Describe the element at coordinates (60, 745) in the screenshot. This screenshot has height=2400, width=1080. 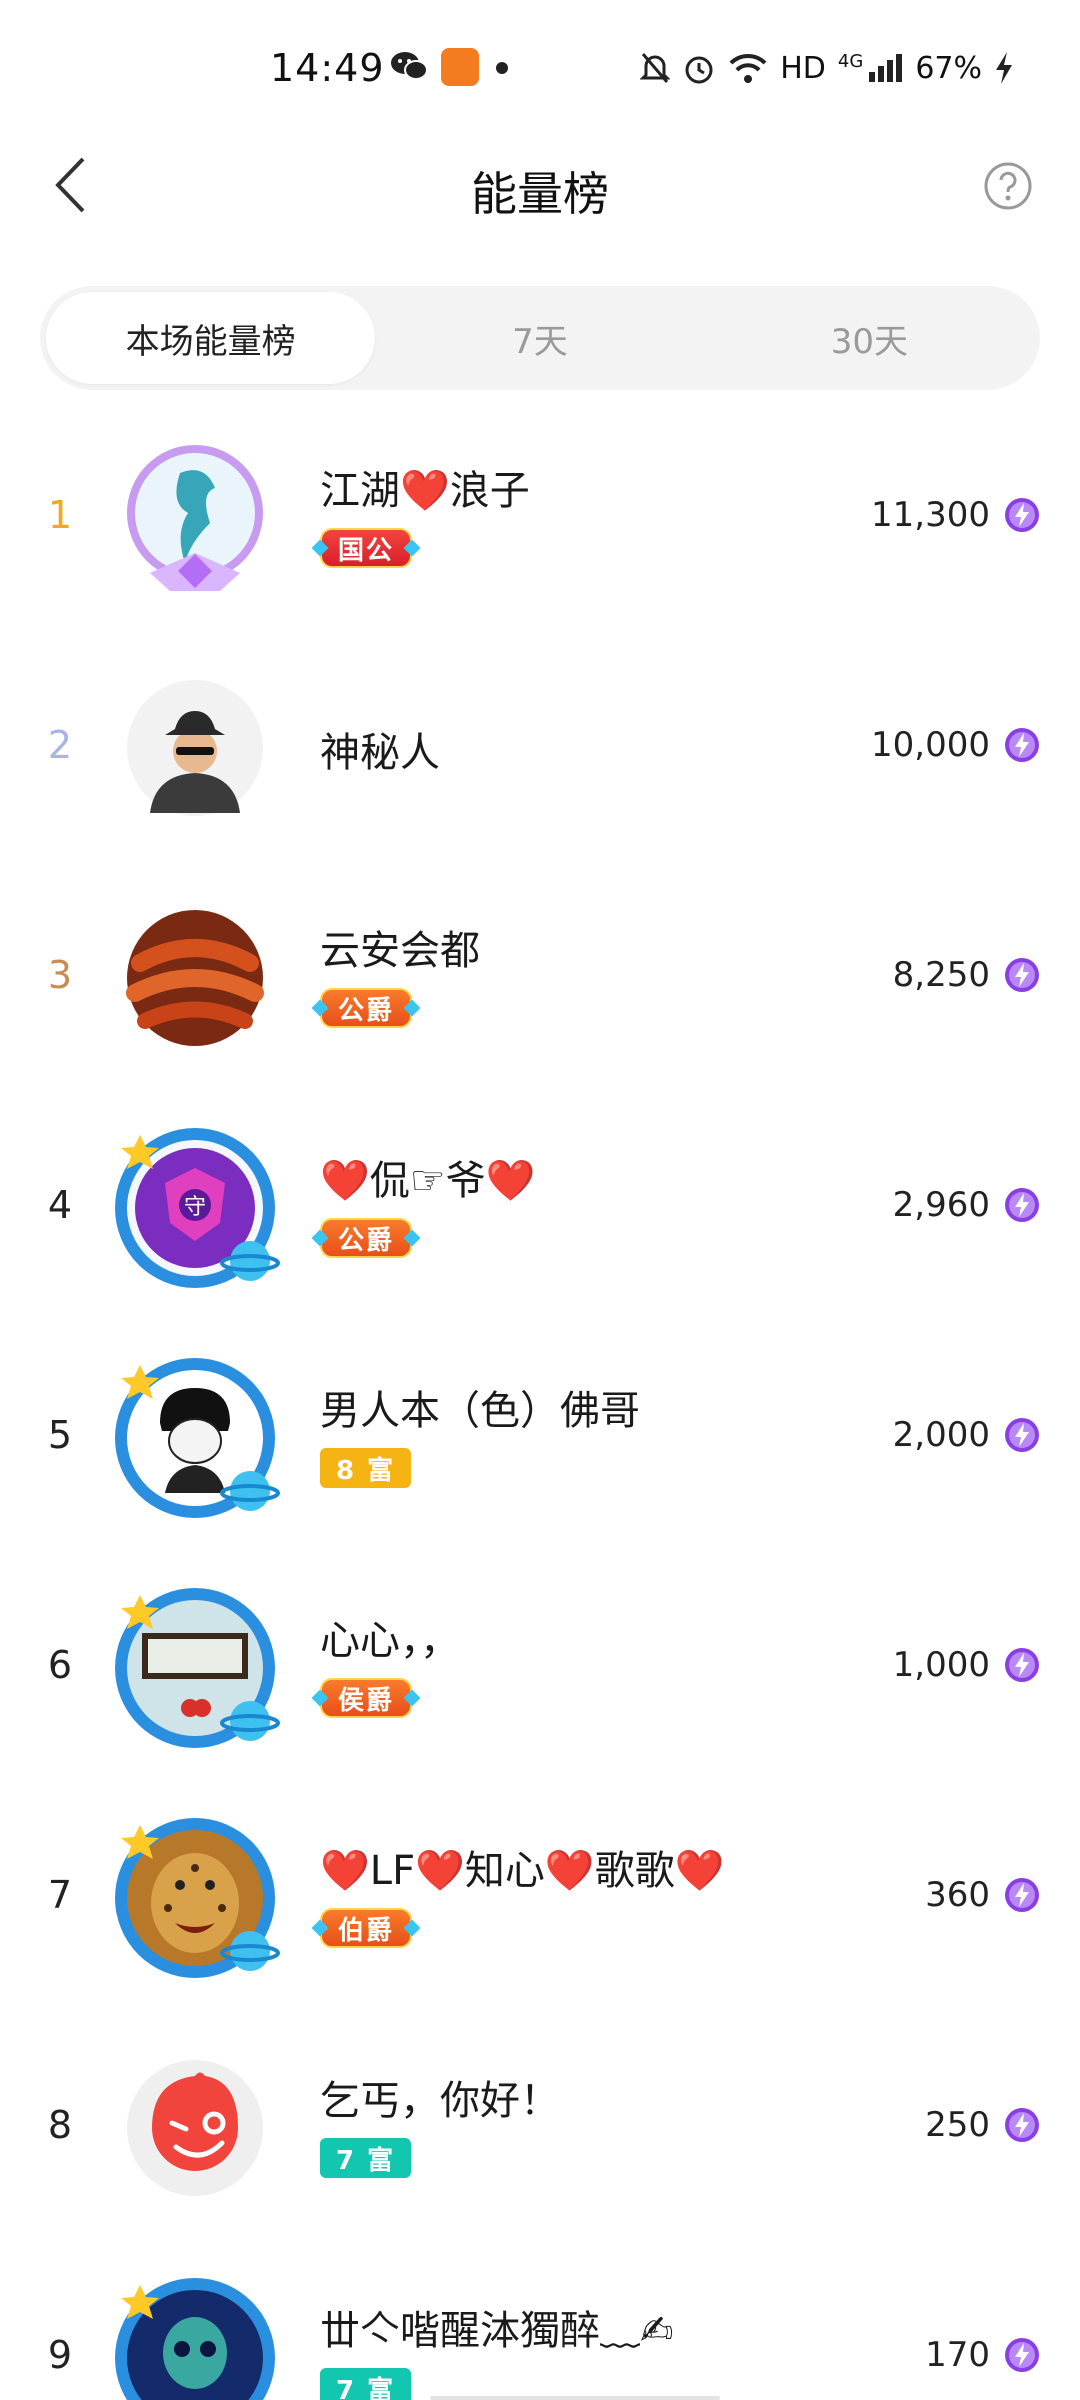
I see `rank-number: 2` at that location.